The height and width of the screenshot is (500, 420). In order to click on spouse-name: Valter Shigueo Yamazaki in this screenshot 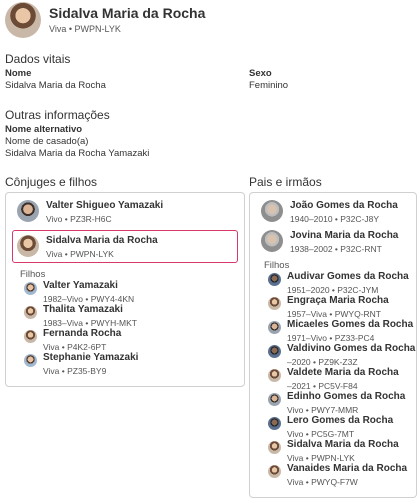, I will do `click(104, 205)`.